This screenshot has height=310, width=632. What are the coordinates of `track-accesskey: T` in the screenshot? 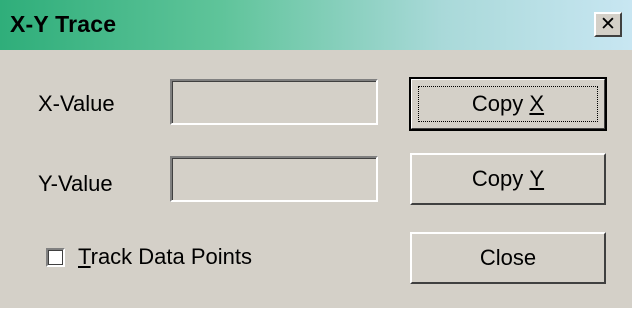 It's located at (84, 256).